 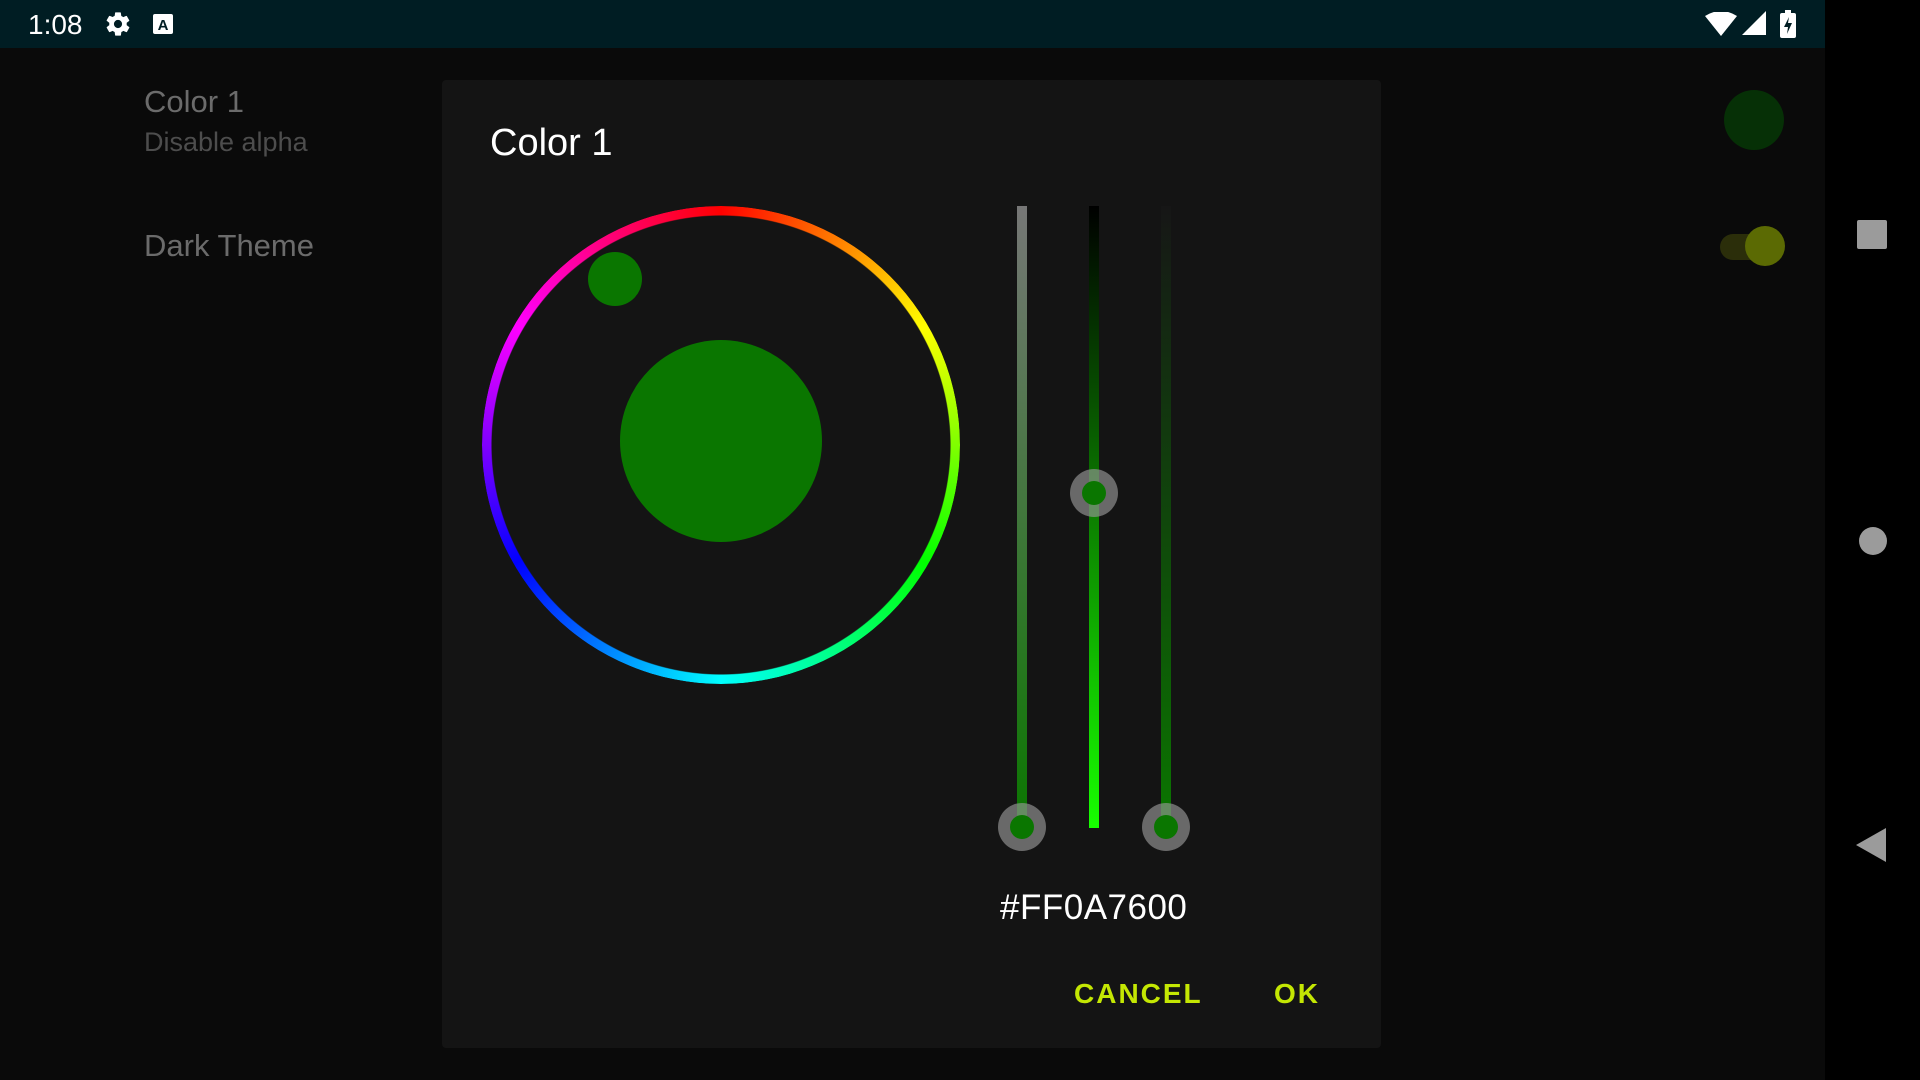 I want to click on alpha-slider-thumb, so click(x=1022, y=827).